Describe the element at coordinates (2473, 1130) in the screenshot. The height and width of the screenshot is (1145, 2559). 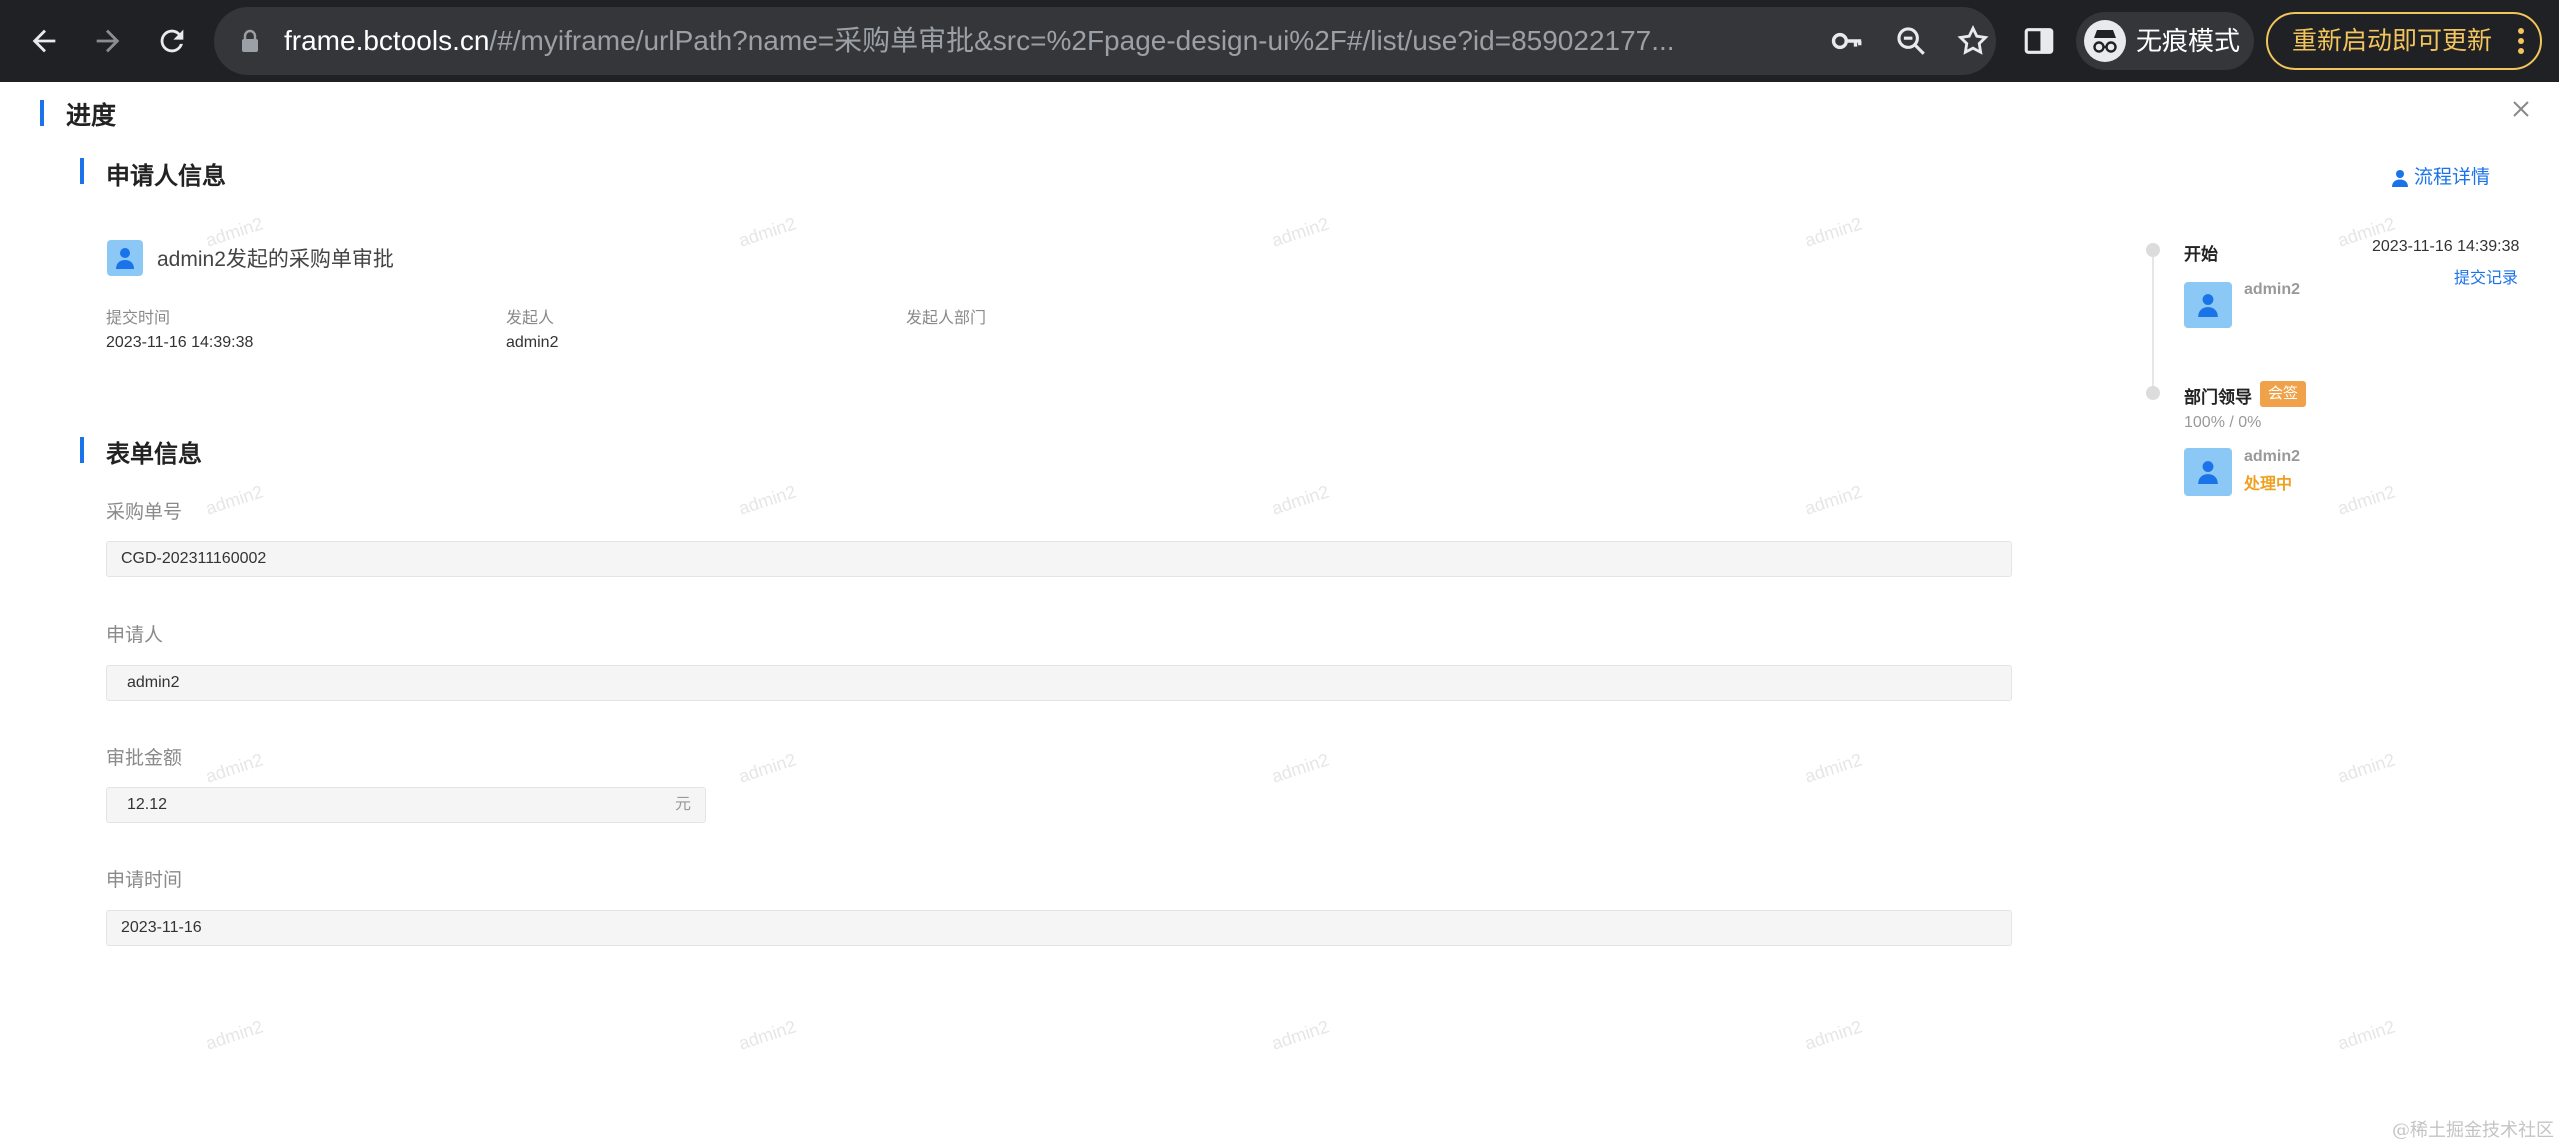
I see `corner-watermark: @稀土掘金技术社区` at that location.